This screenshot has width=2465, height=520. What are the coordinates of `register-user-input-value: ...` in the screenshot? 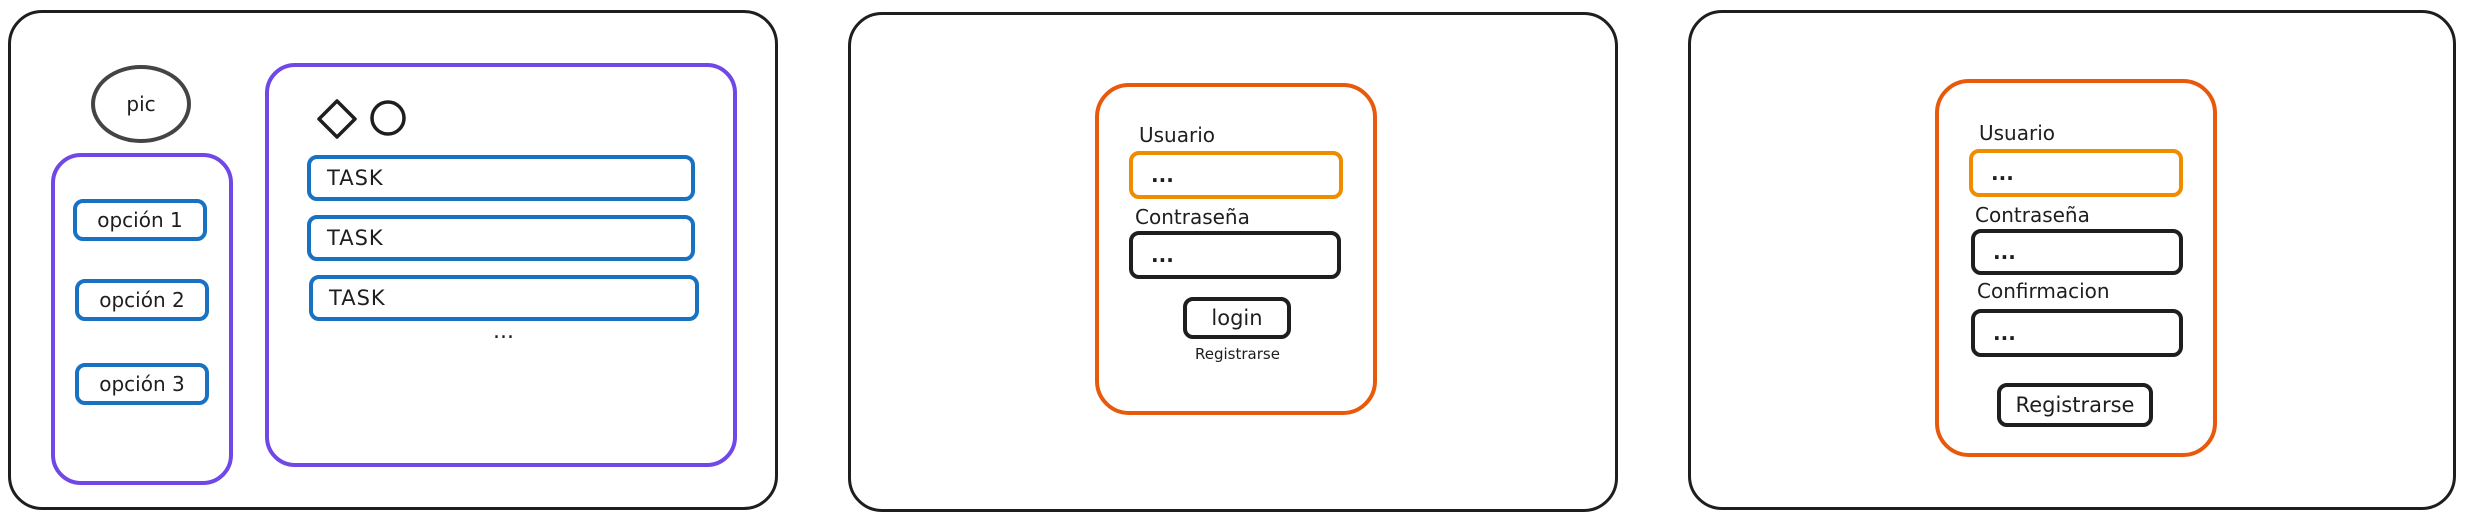 It's located at (2002, 173).